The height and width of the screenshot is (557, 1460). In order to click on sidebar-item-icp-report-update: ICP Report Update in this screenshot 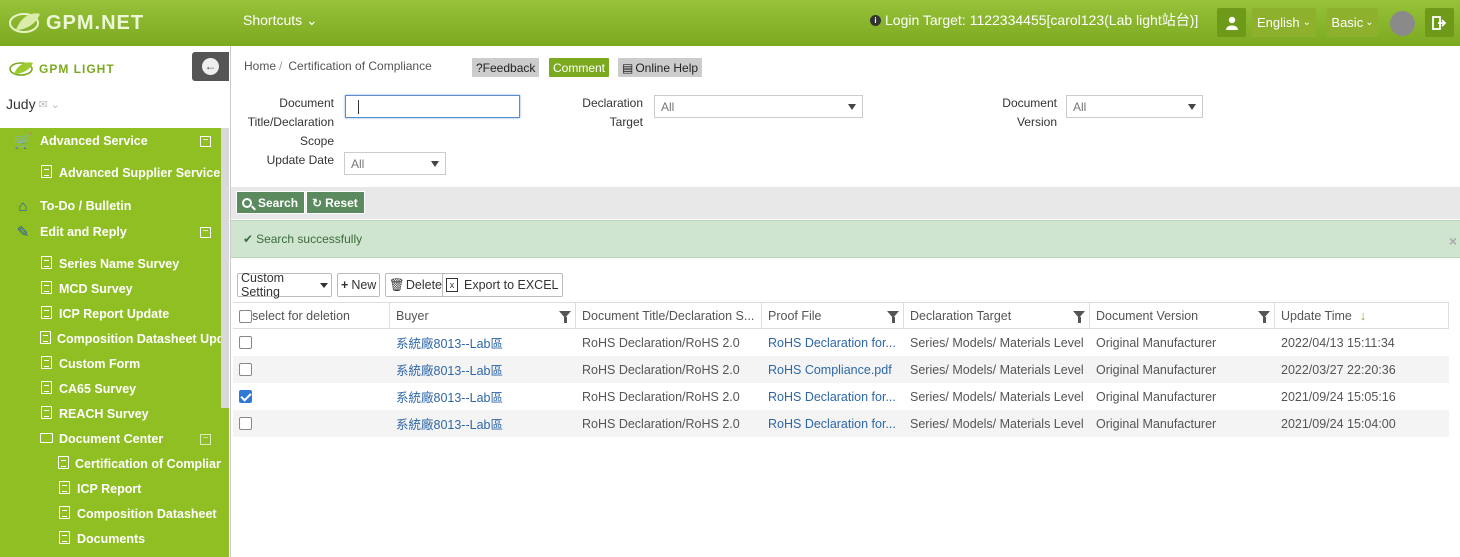, I will do `click(110, 314)`.